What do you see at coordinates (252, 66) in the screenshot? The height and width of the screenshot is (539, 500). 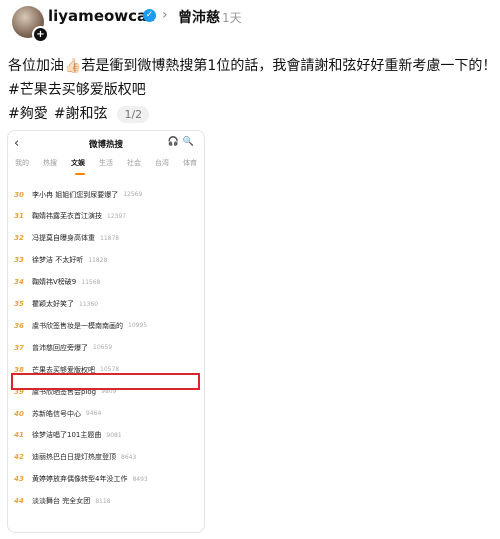 I see `post-caption: 各位加油👍🏻若是衝到微博熱搜第1位的話，我會請謝和弦好好重新考慮一下的！` at bounding box center [252, 66].